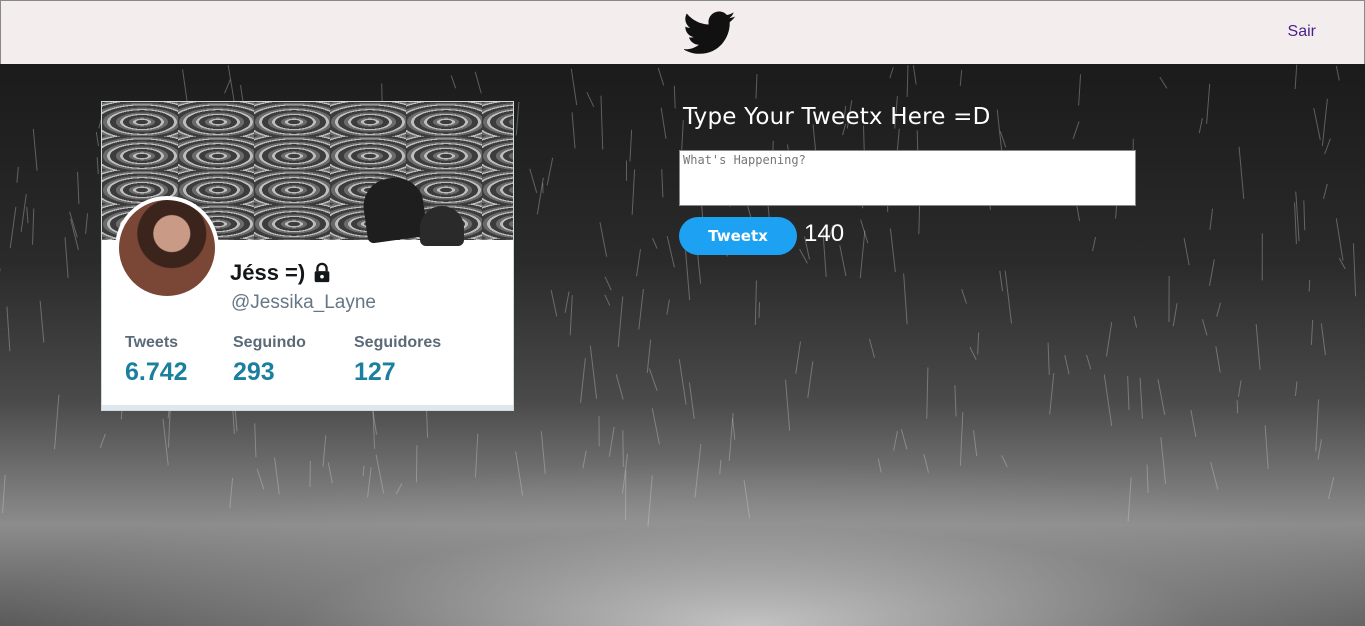 Image resolution: width=1365 pixels, height=626 pixels. I want to click on stat-following: Seguindo 293, so click(269, 360).